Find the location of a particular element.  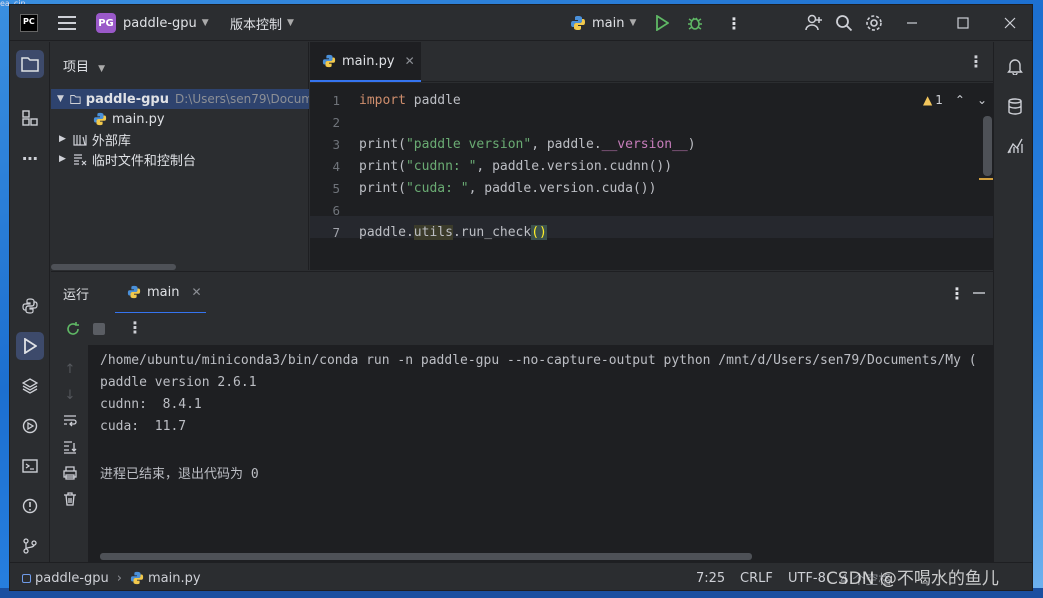

project-tool-button is located at coordinates (30, 64).